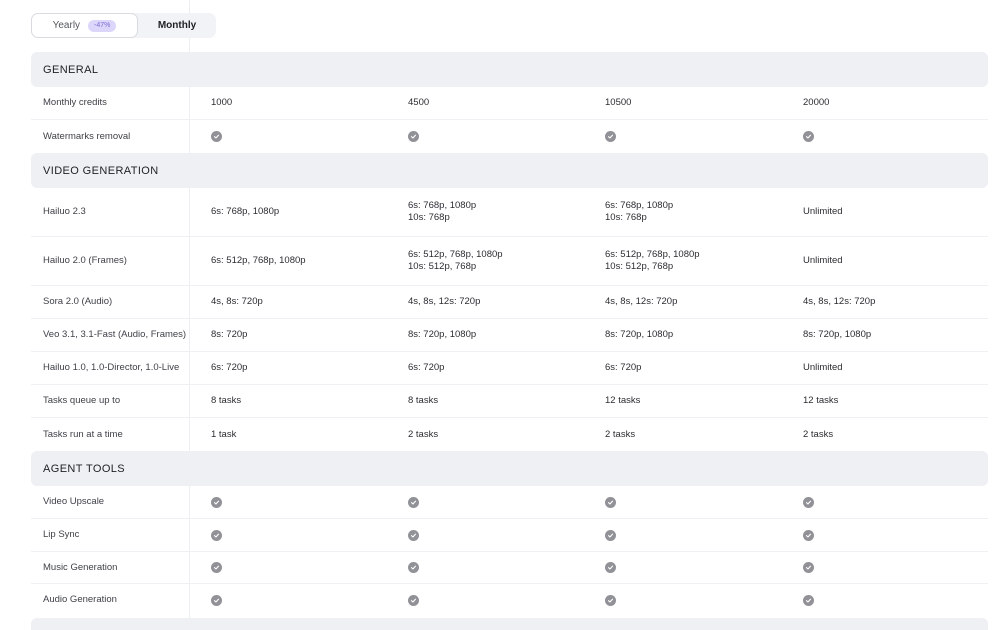  What do you see at coordinates (237, 301) in the screenshot?
I see `plan-1-value: 4s, 8s: 720p` at bounding box center [237, 301].